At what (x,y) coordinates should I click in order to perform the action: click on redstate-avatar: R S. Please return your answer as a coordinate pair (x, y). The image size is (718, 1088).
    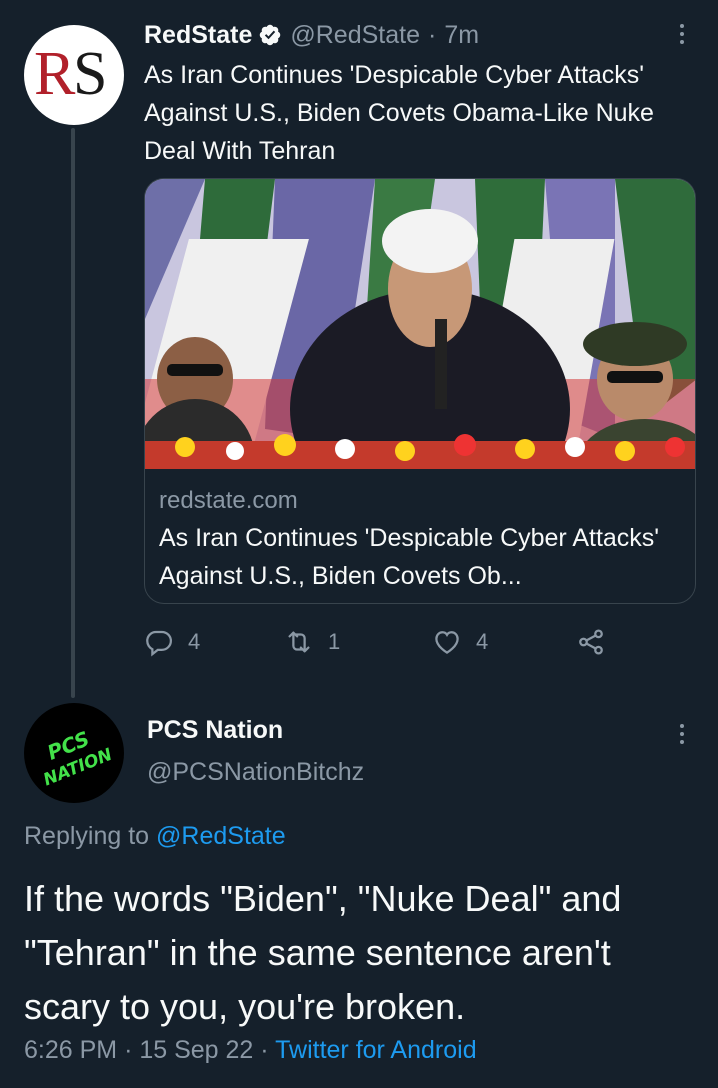
    Looking at the image, I should click on (74, 75).